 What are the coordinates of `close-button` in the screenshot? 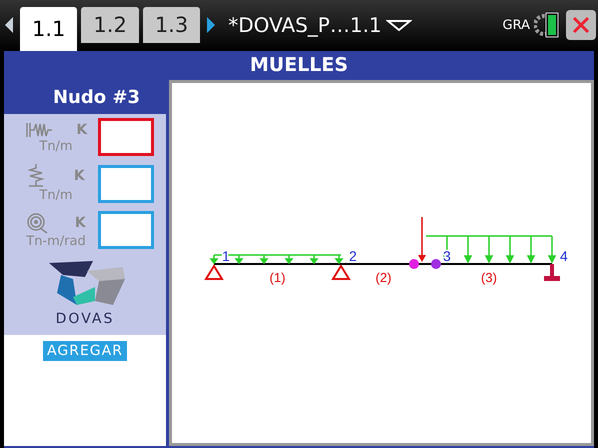 It's located at (581, 25).